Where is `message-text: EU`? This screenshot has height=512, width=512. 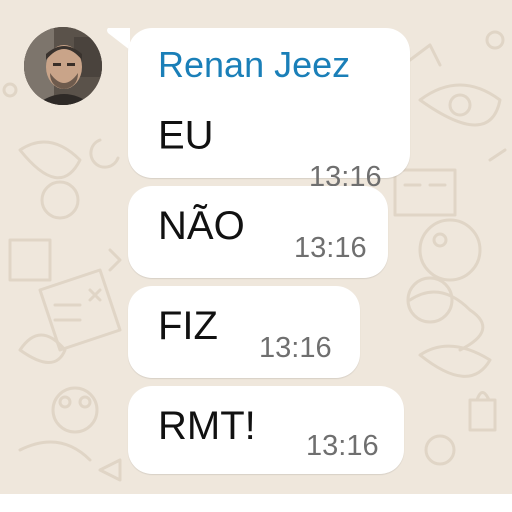
message-text: EU is located at coordinates (186, 135).